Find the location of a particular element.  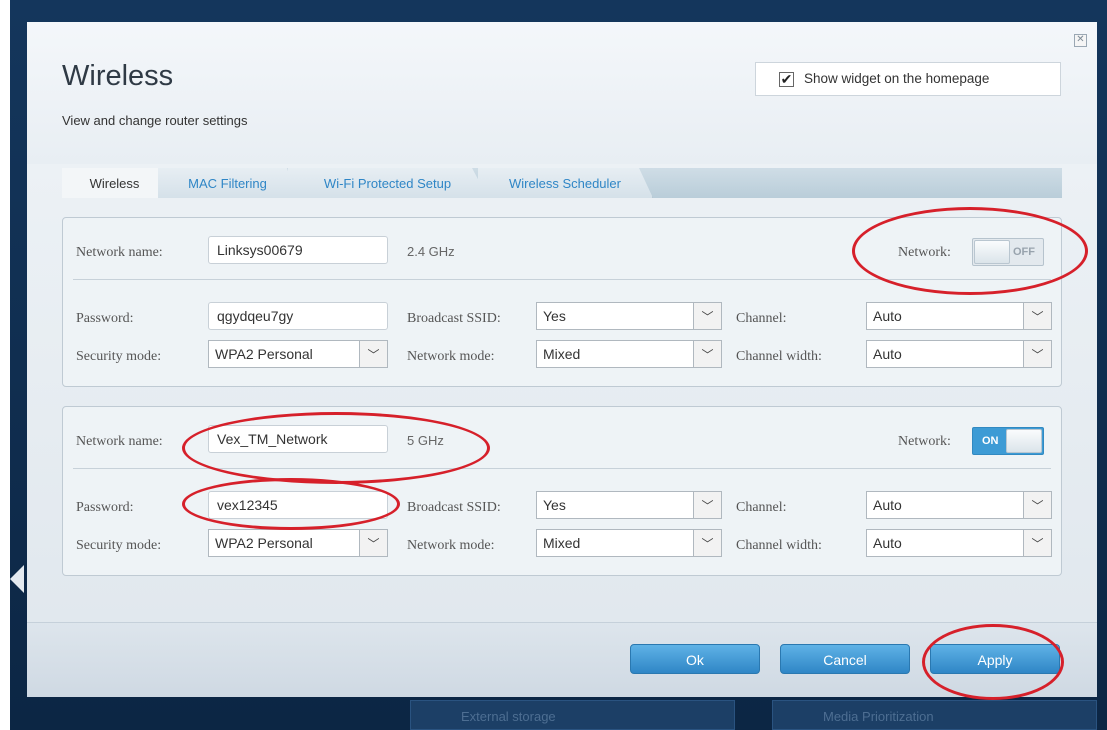

apply-button: Apply is located at coordinates (995, 659).